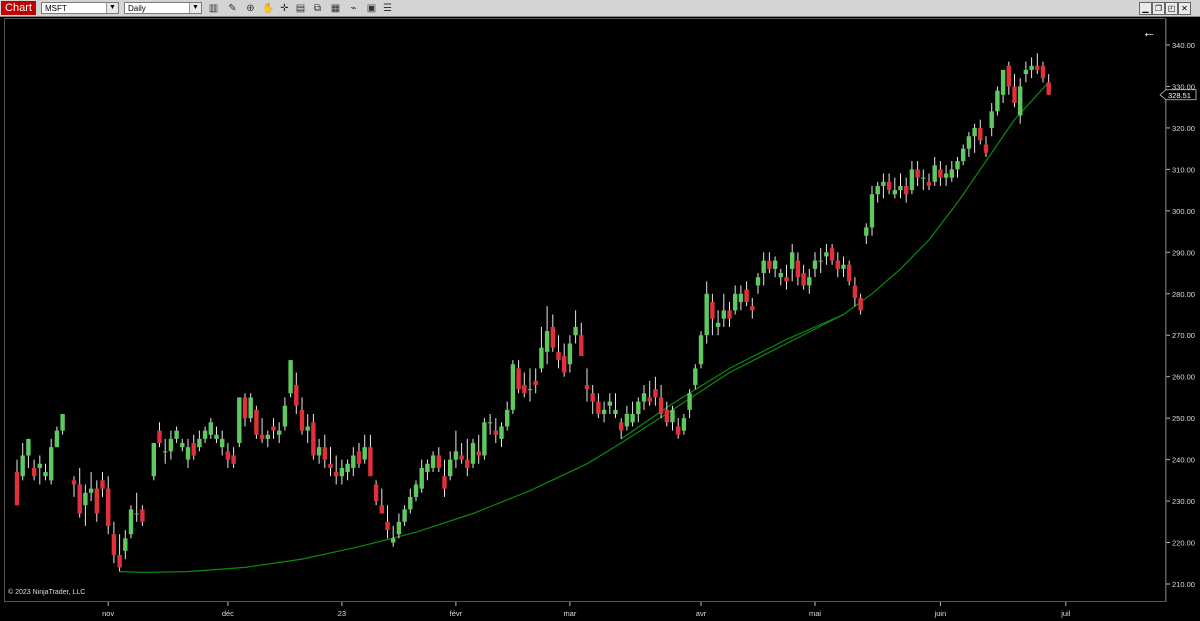 Image resolution: width=1200 pixels, height=621 pixels. What do you see at coordinates (456, 613) in the screenshot?
I see `time-tick-label: févr` at bounding box center [456, 613].